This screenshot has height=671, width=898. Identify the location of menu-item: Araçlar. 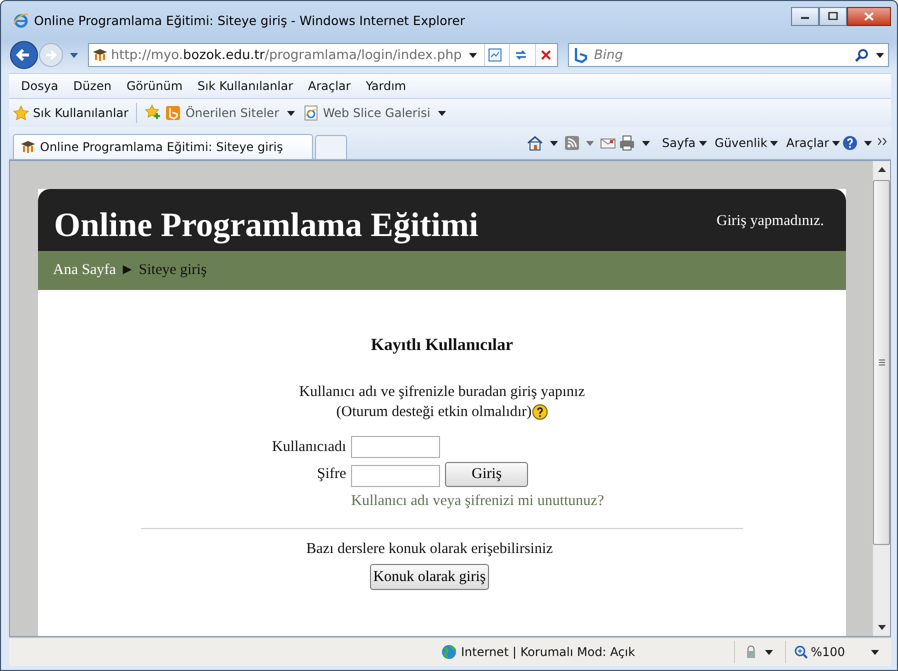
(329, 86).